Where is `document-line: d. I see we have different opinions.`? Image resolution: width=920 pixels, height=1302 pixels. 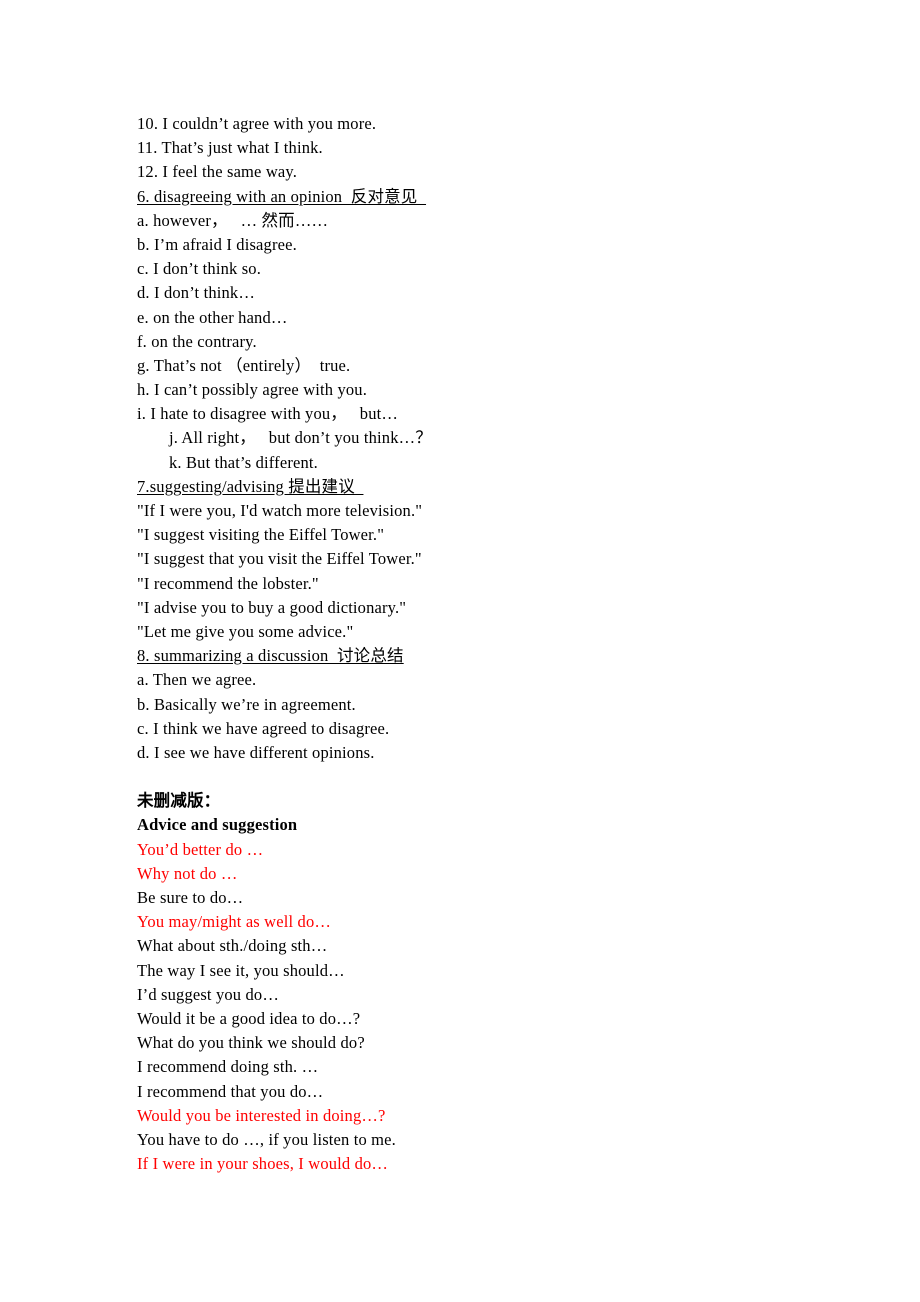 document-line: d. I see we have different opinions. is located at coordinates (256, 752).